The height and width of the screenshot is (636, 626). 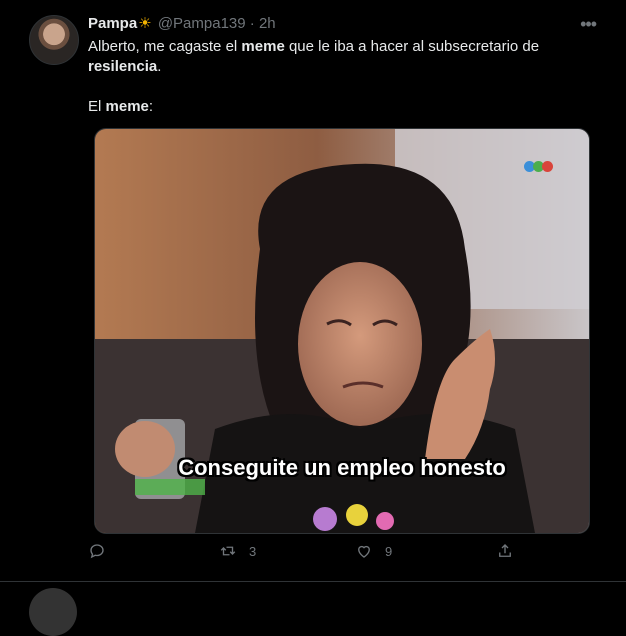 What do you see at coordinates (588, 24) in the screenshot?
I see `more-options-icon: •••` at bounding box center [588, 24].